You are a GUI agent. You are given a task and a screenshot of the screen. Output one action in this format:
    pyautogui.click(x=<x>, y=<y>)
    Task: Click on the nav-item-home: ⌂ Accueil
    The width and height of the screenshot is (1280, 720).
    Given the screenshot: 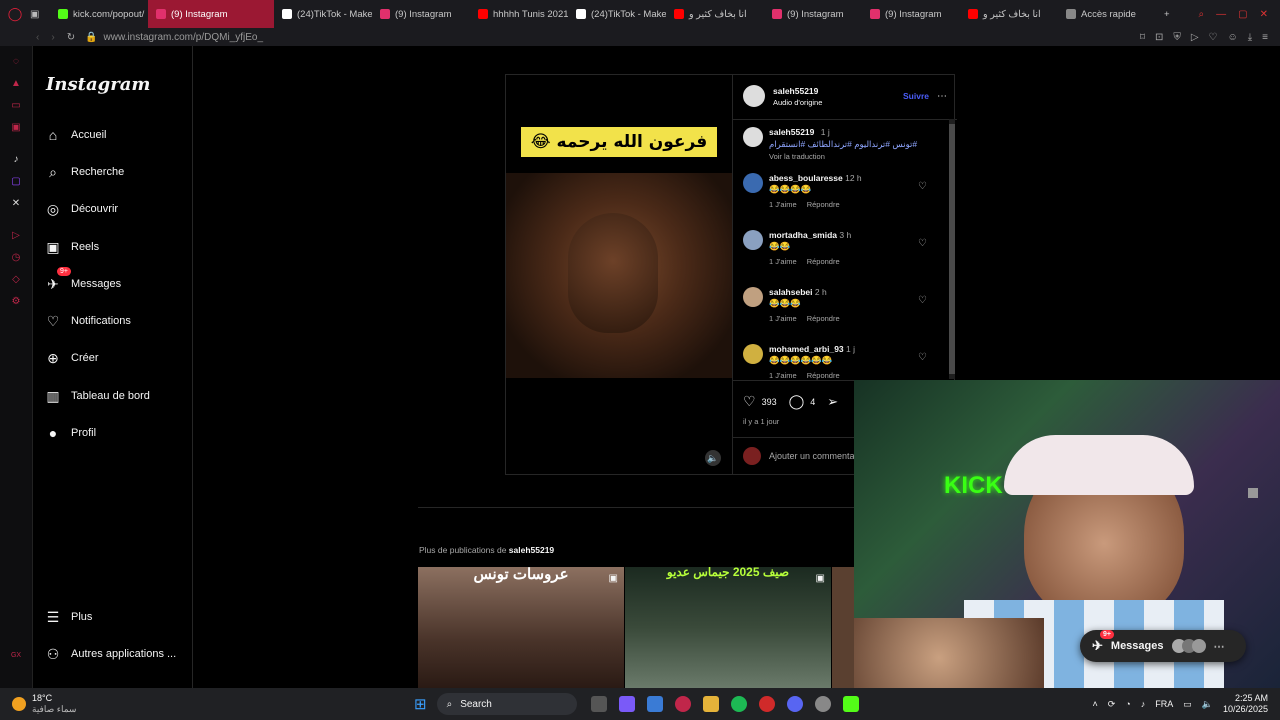 What is the action you would take?
    pyautogui.click(x=76, y=135)
    